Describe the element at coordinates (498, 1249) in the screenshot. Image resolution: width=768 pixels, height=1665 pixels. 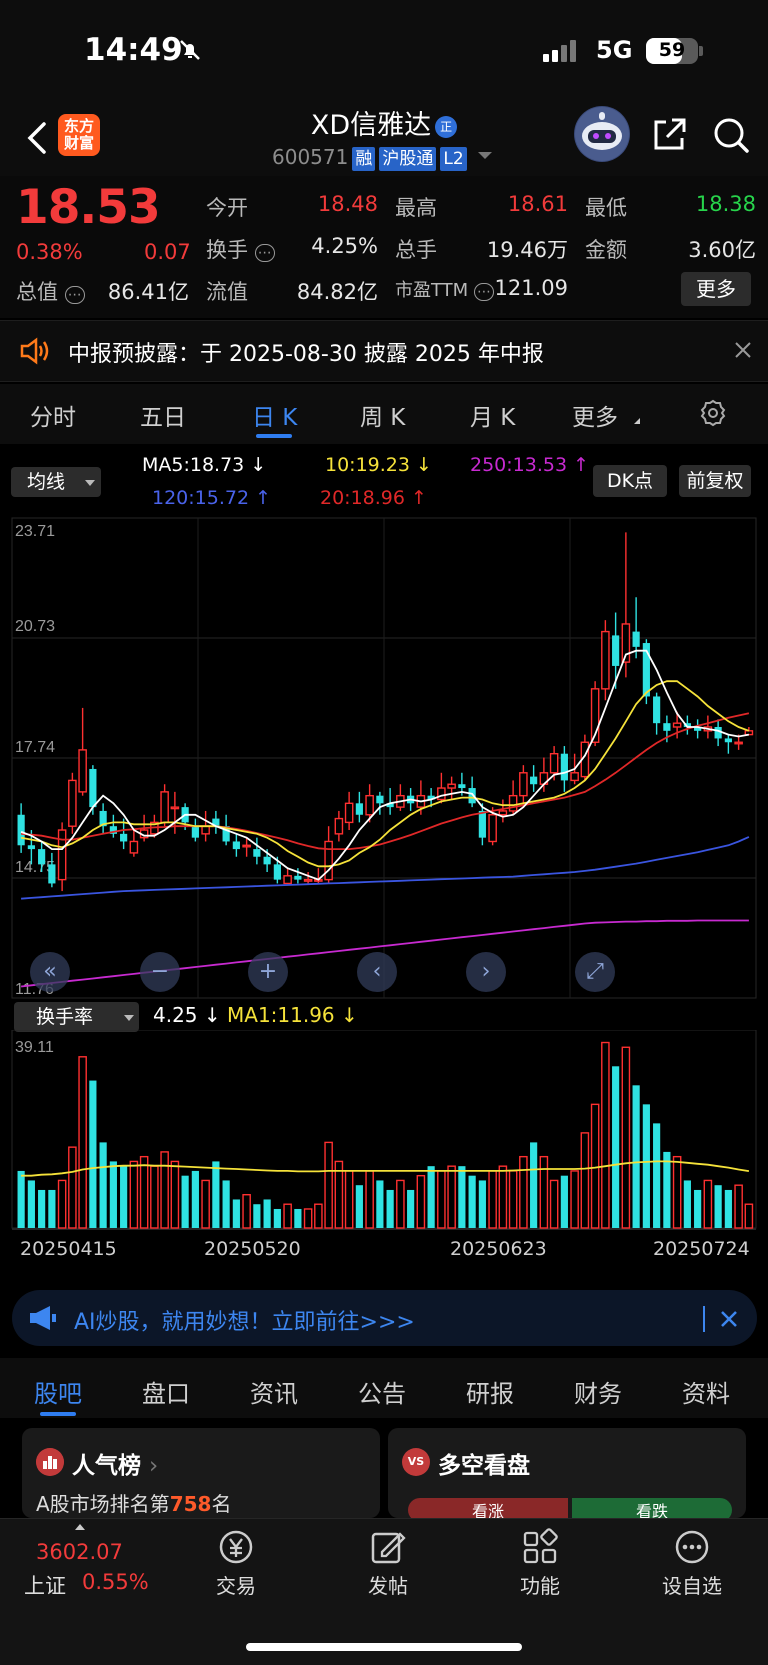
I see `x-tick-label: 20250623` at that location.